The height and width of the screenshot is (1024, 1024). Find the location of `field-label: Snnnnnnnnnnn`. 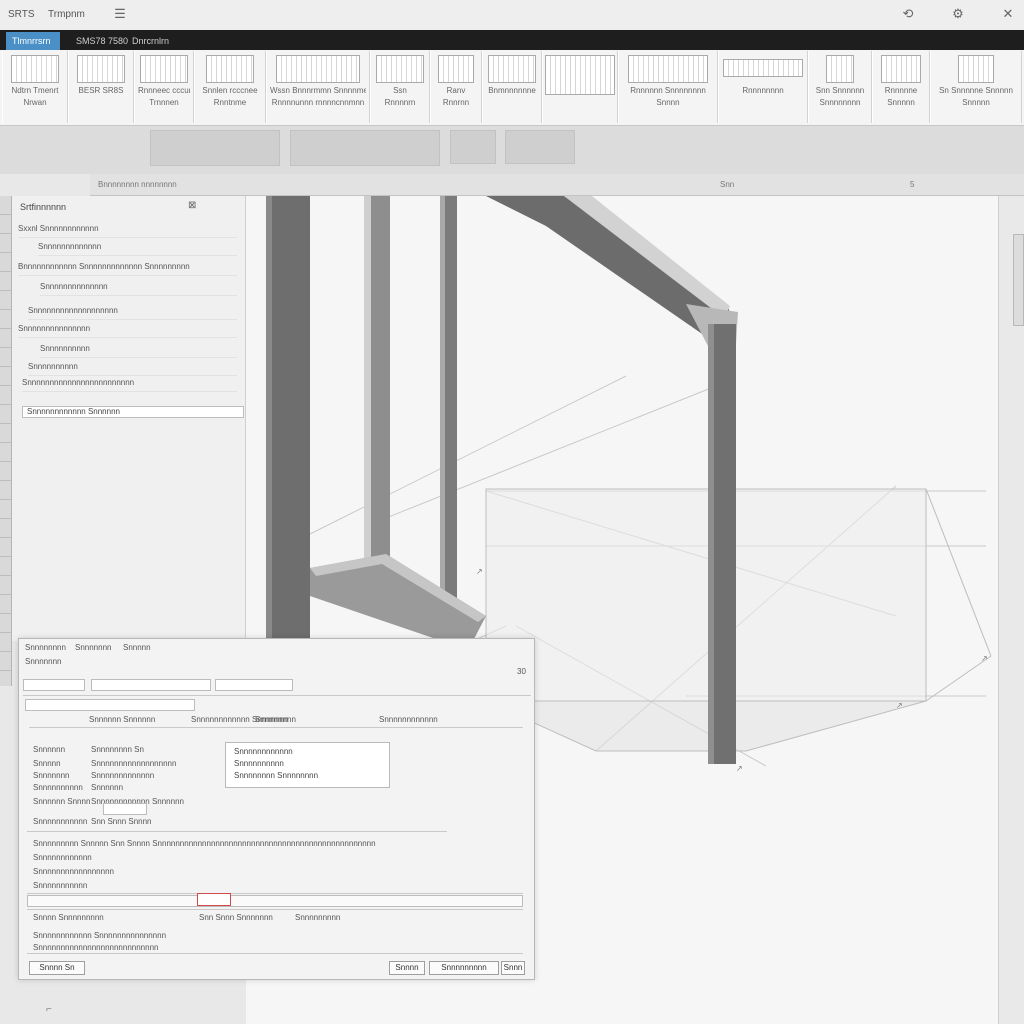

field-label: Snnnnnnnnnnn is located at coordinates (60, 821).